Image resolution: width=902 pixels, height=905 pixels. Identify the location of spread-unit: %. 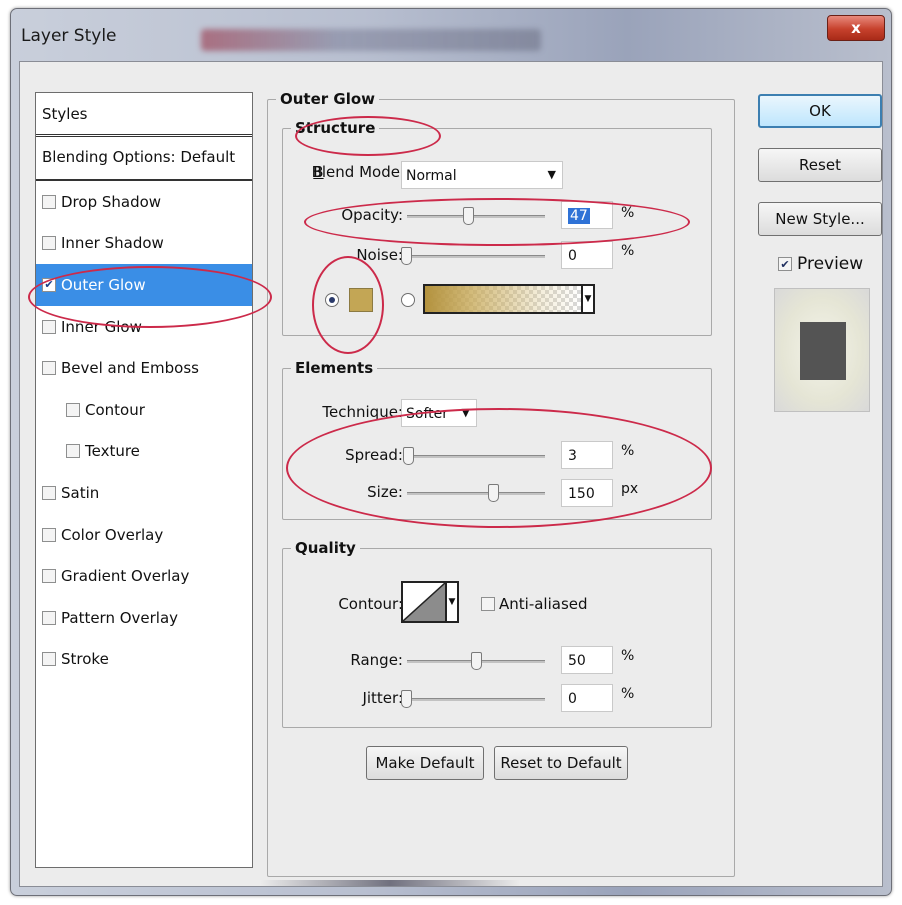
(628, 451).